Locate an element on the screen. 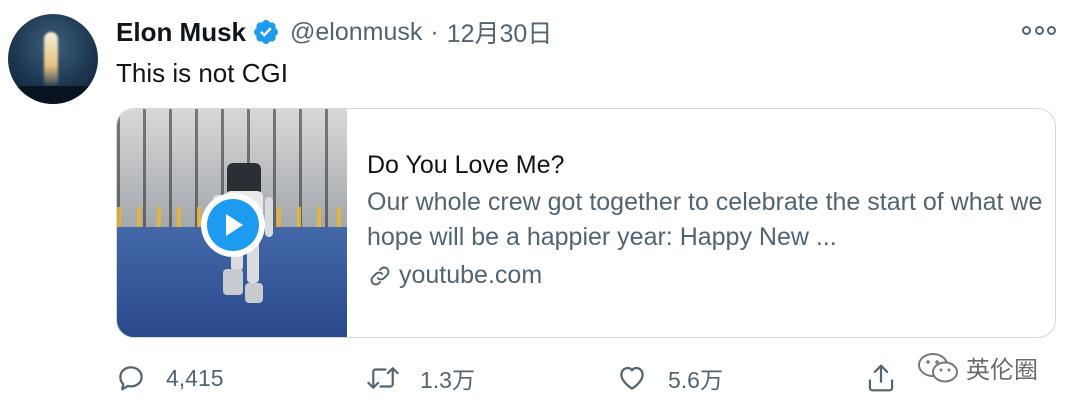  reply-button: 4,415 is located at coordinates (170, 378).